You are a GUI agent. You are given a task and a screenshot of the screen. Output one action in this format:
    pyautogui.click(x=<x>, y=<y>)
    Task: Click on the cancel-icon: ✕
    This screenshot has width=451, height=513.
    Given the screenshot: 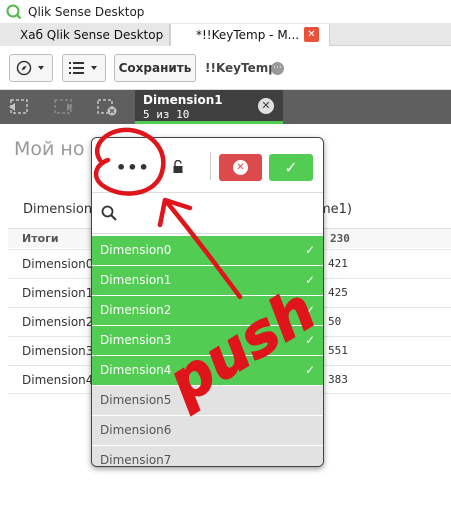 What is the action you would take?
    pyautogui.click(x=240, y=167)
    